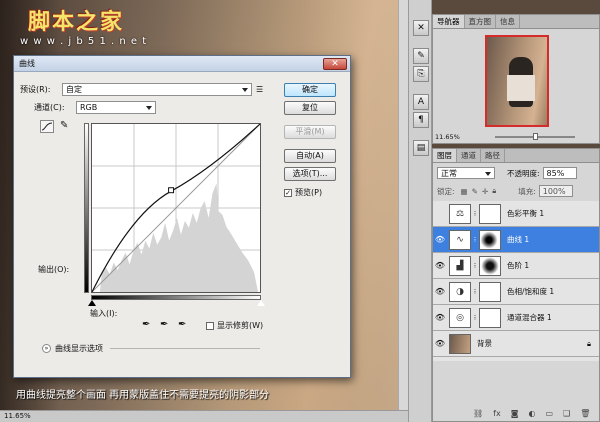  I want to click on divider, so click(185, 348).